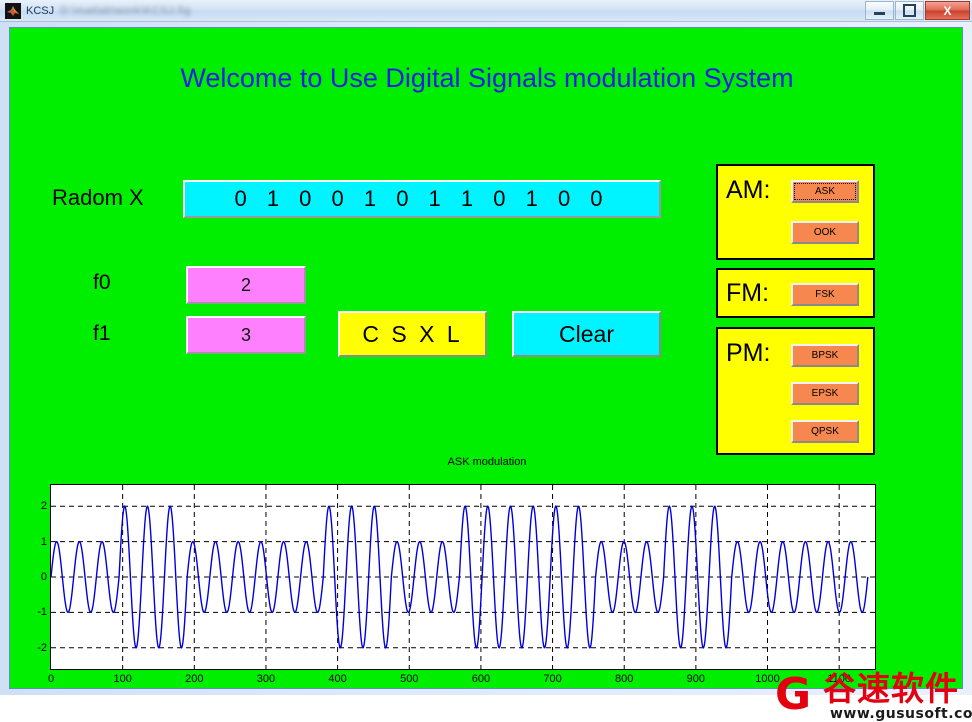 This screenshot has width=972, height=722. I want to click on maximize-button, so click(909, 10).